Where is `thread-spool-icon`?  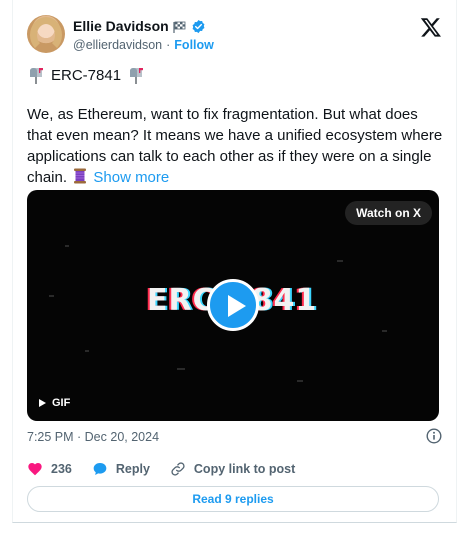 thread-spool-icon is located at coordinates (80, 176).